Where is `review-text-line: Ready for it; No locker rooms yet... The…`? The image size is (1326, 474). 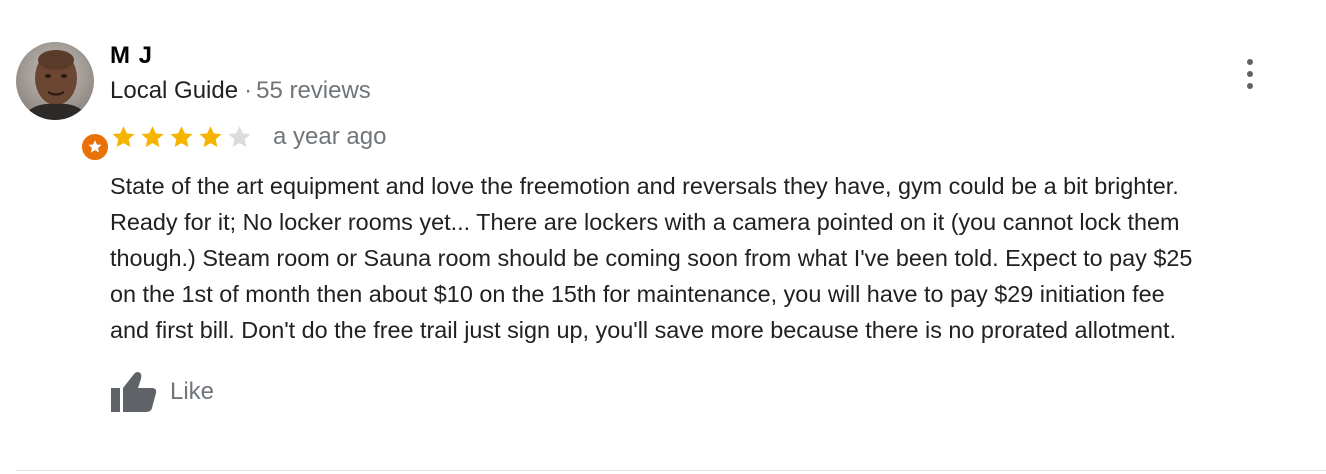 review-text-line: Ready for it; No locker rooms yet... The… is located at coordinates (645, 222).